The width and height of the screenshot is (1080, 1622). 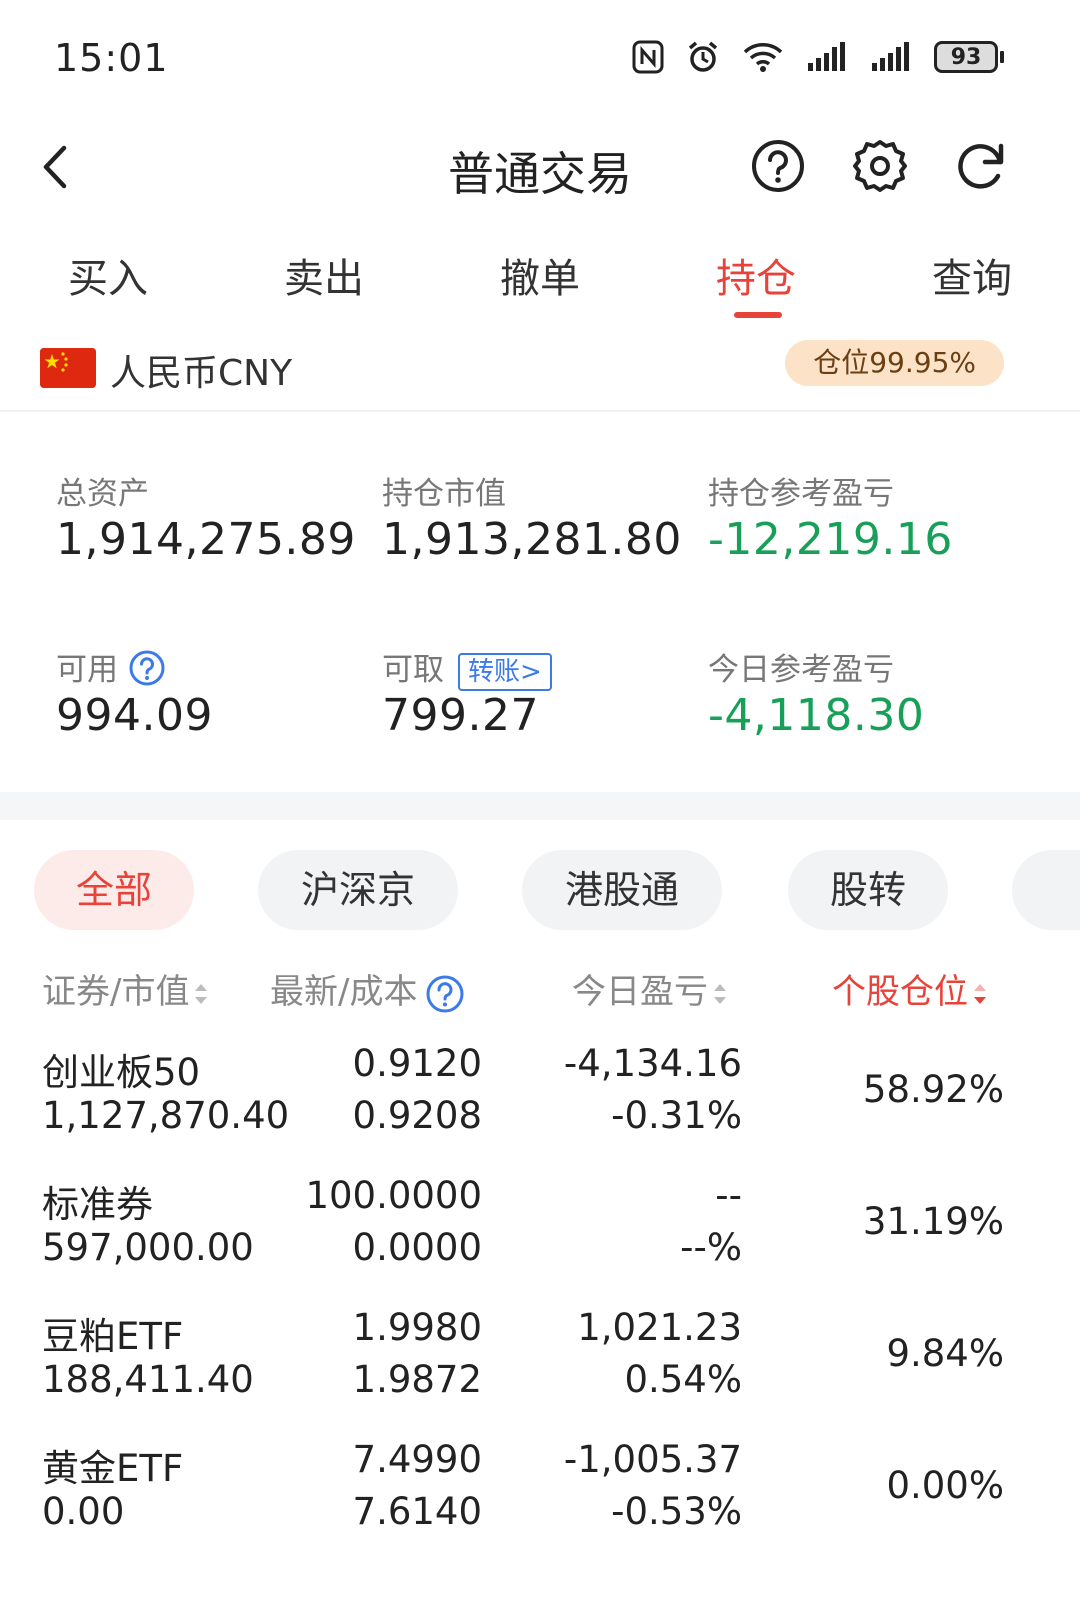 I want to click on position-weight: 0.00%, so click(x=945, y=1485).